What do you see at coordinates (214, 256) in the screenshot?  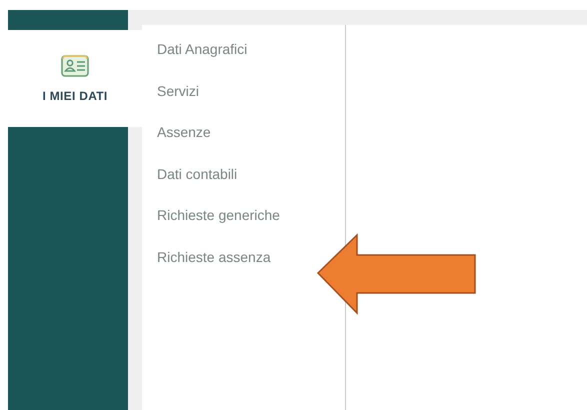 I see `menu-item: Richieste assenza` at bounding box center [214, 256].